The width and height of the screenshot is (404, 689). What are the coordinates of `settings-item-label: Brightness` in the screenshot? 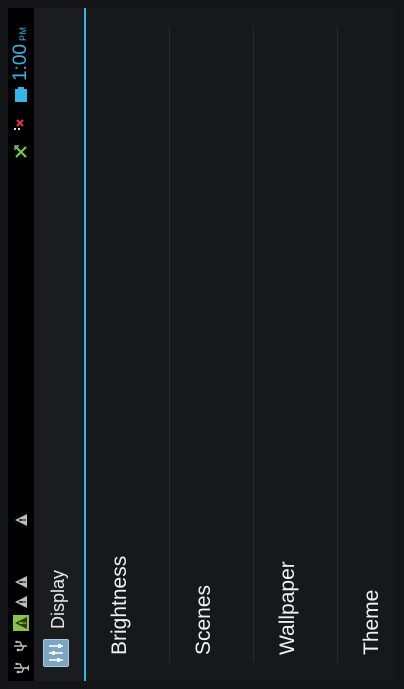 It's located at (119, 605).